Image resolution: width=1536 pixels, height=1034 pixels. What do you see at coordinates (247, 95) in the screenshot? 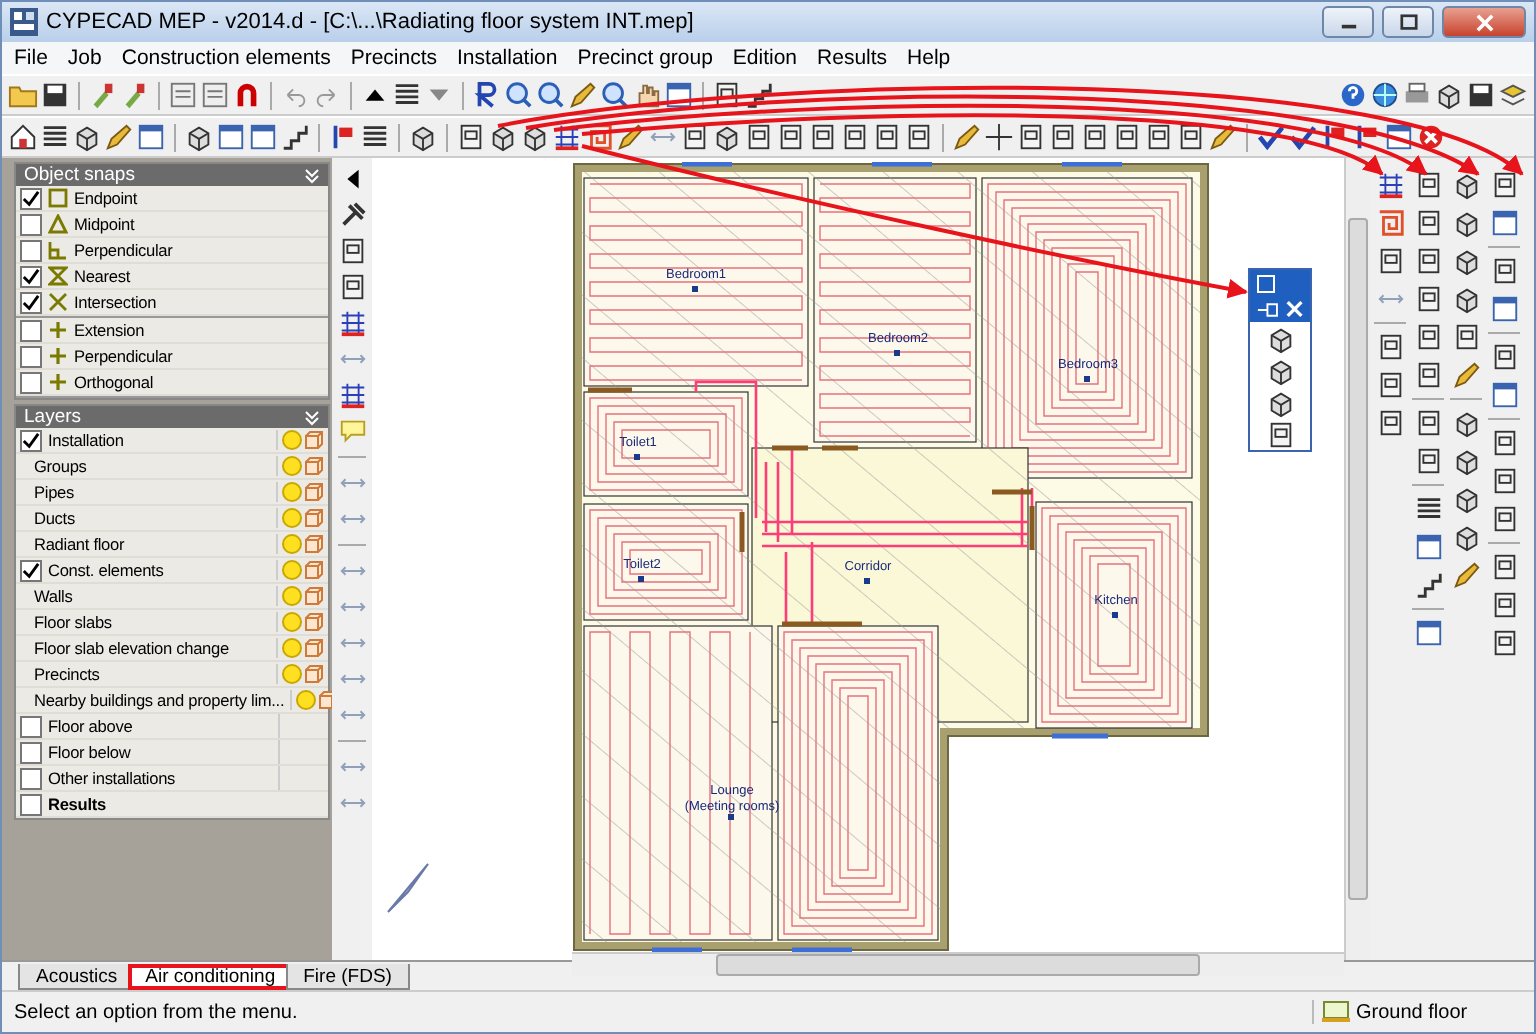
I see `magnet-icon` at bounding box center [247, 95].